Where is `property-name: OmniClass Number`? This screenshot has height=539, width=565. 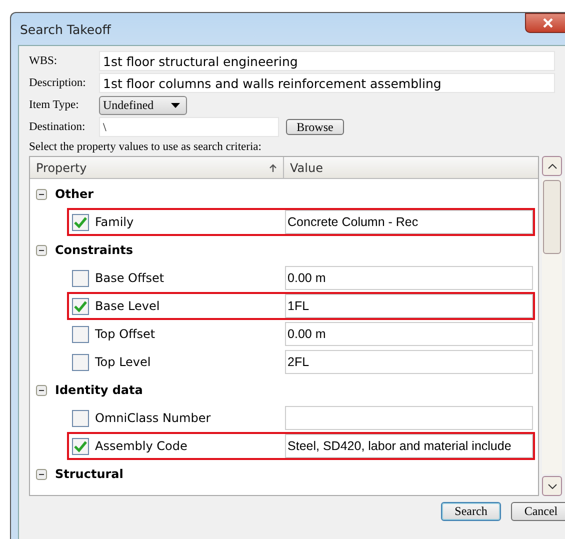
property-name: OmniClass Number is located at coordinates (153, 418).